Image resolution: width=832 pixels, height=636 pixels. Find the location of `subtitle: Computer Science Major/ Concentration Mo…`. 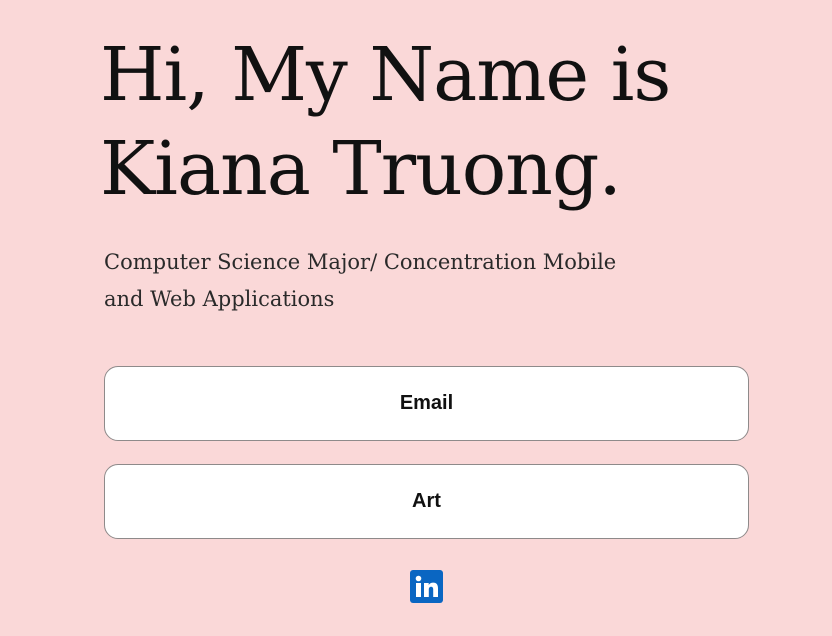

subtitle: Computer Science Major/ Concentration Mo… is located at coordinates (384, 281).